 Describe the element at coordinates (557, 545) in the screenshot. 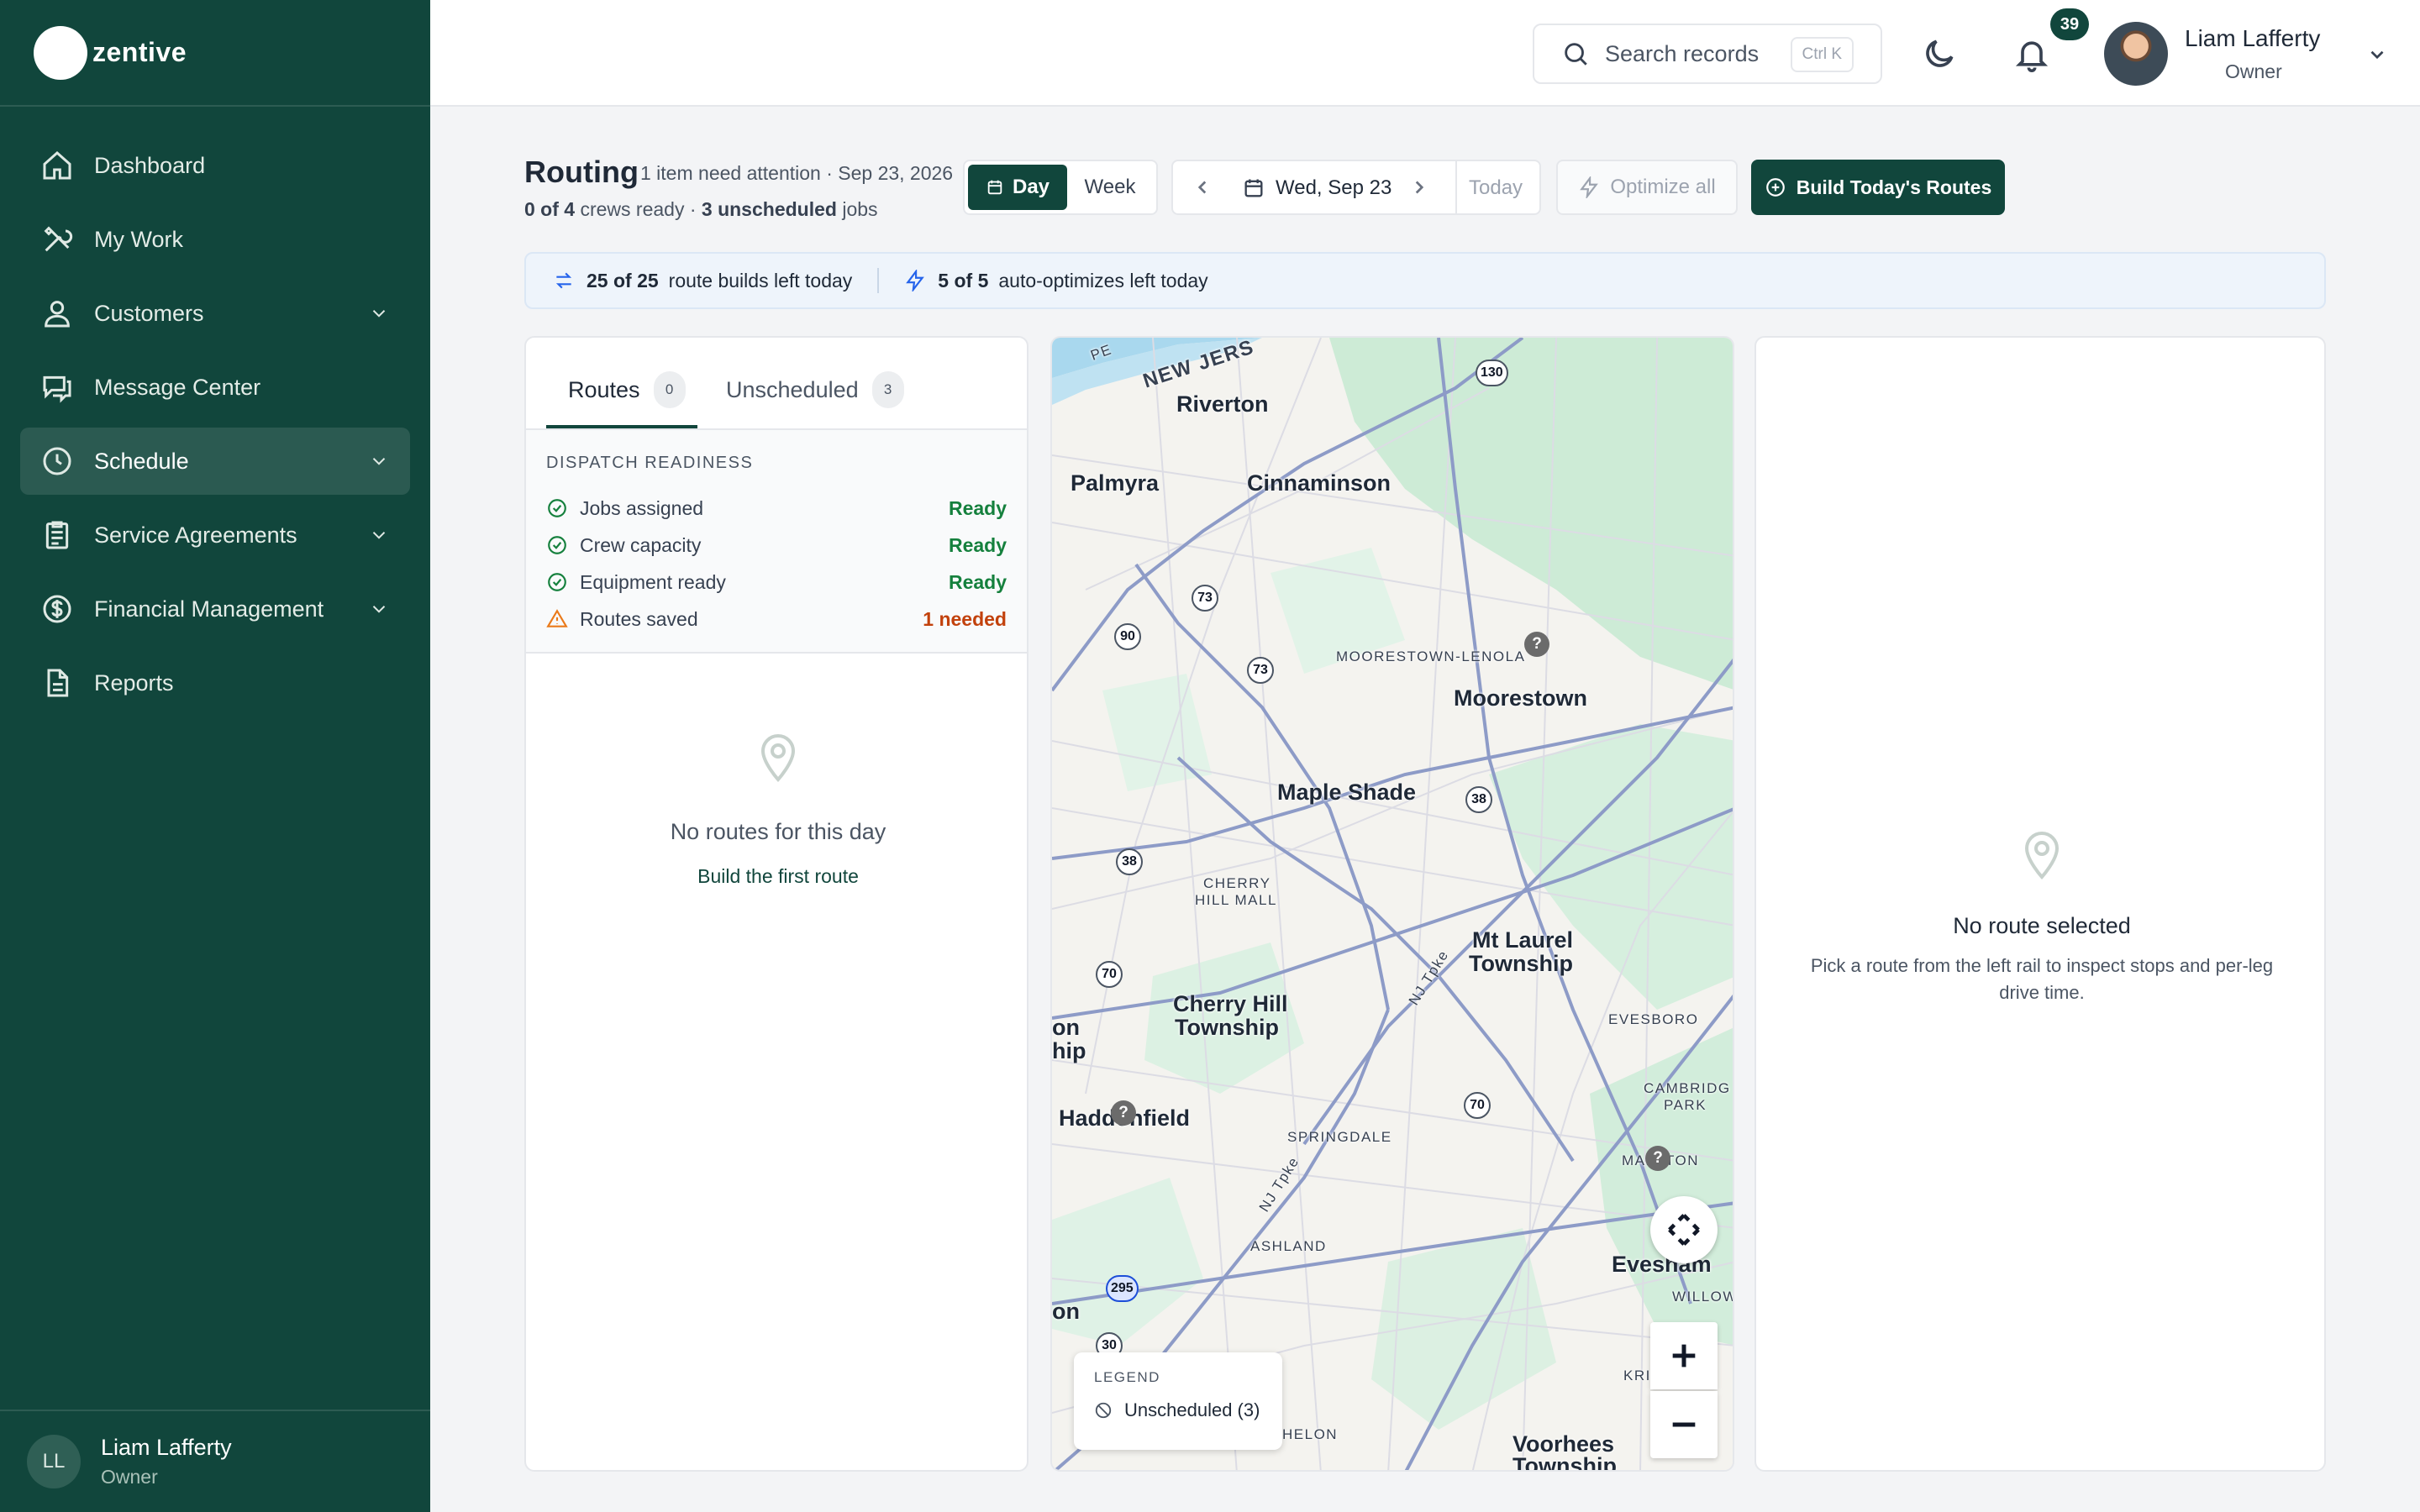

I see `check-circle-icon` at that location.